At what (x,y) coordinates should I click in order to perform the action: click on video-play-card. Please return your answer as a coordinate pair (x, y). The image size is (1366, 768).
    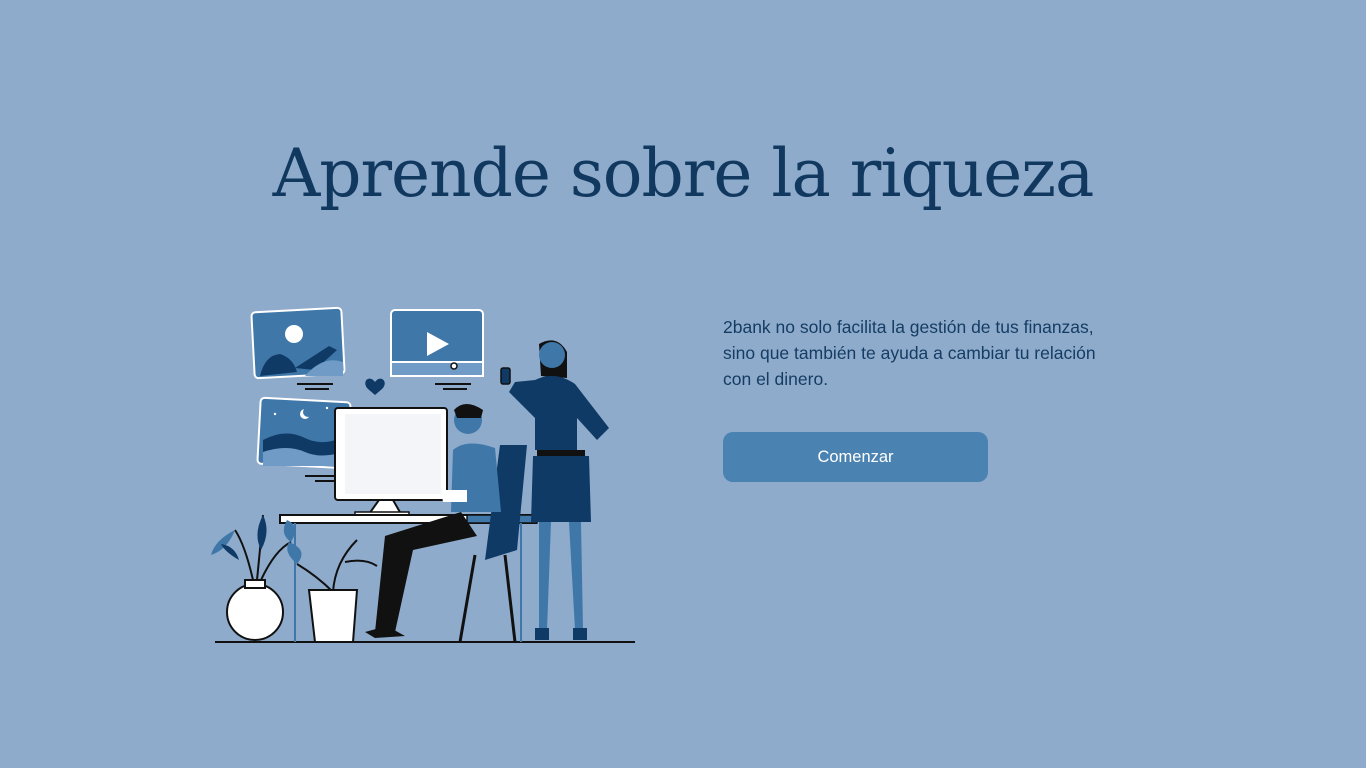
    Looking at the image, I should click on (437, 349).